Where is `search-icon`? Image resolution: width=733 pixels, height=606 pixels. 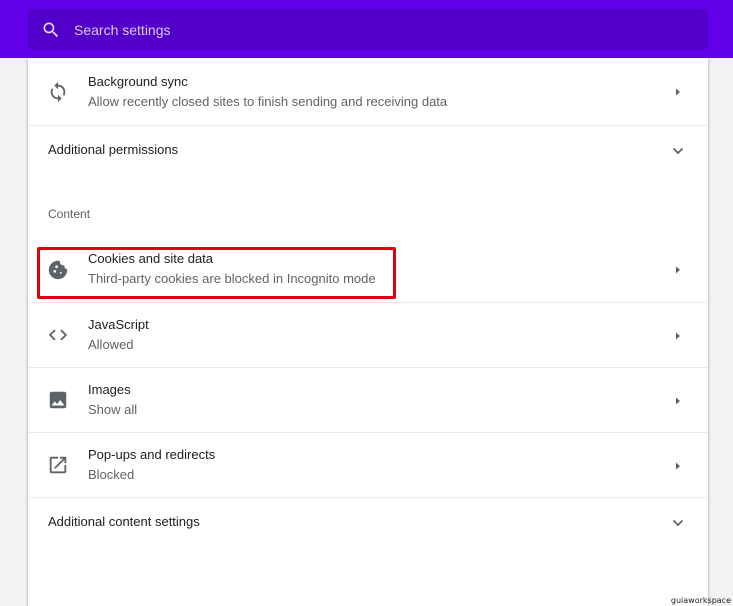
search-icon is located at coordinates (51, 29).